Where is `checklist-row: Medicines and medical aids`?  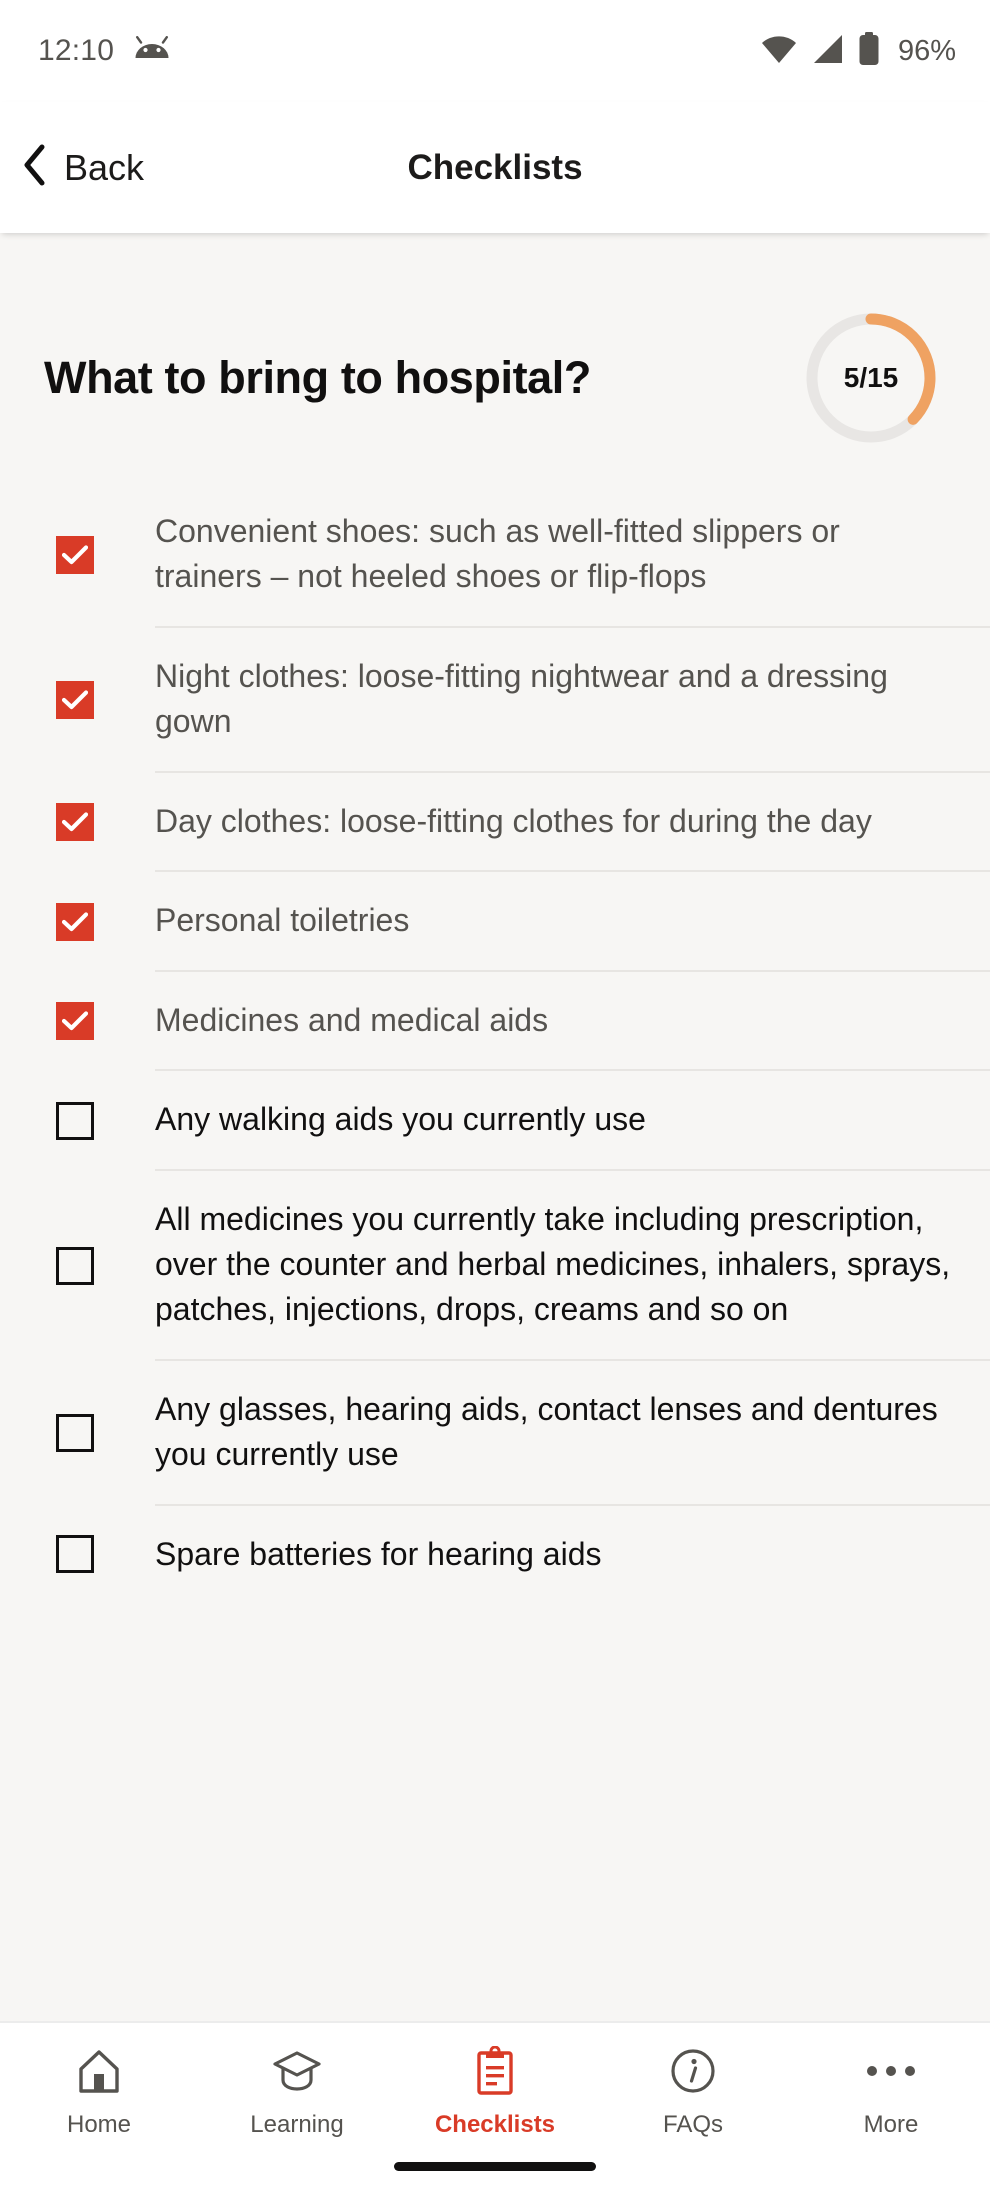 checklist-row: Medicines and medical aids is located at coordinates (495, 1022).